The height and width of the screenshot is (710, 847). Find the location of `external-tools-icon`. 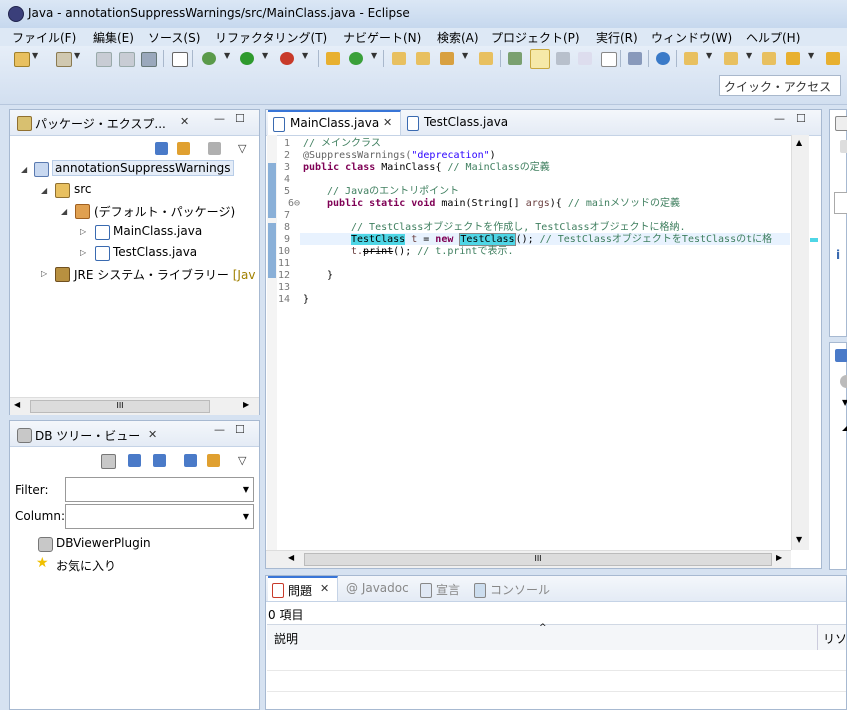

external-tools-icon is located at coordinates (287, 58).